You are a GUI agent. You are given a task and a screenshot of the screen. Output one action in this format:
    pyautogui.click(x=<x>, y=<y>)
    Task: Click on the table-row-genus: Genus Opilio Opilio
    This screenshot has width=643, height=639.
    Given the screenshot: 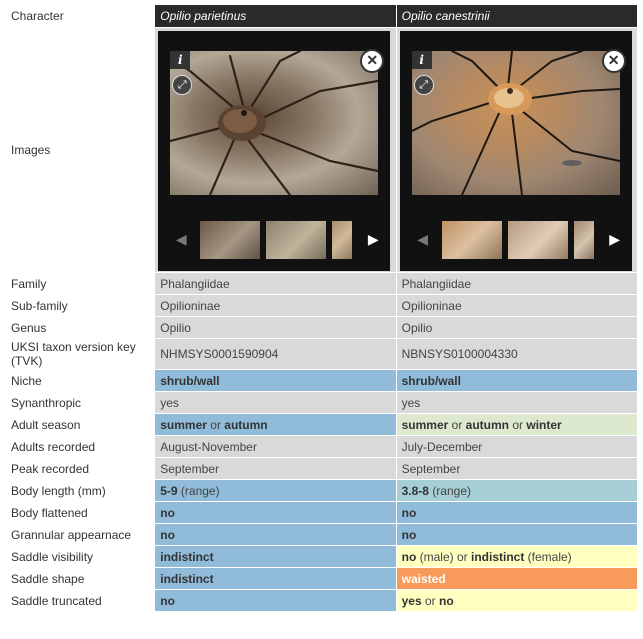 What is the action you would take?
    pyautogui.click(x=321, y=327)
    